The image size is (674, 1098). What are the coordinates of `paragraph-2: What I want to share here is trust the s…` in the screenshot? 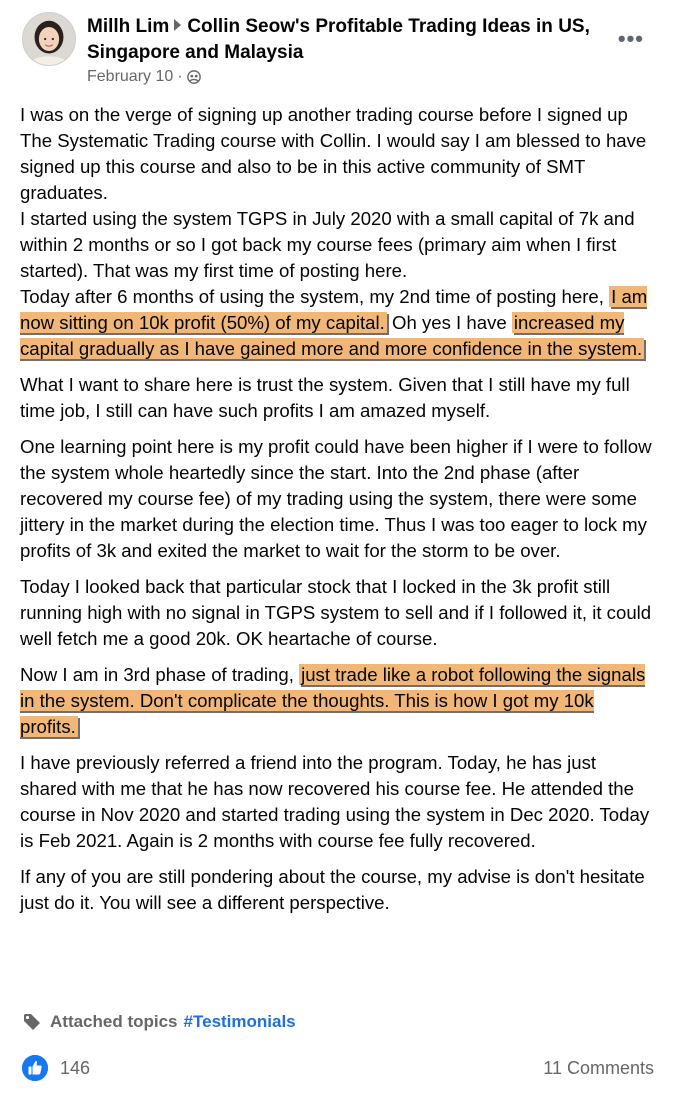 It's located at (325, 397).